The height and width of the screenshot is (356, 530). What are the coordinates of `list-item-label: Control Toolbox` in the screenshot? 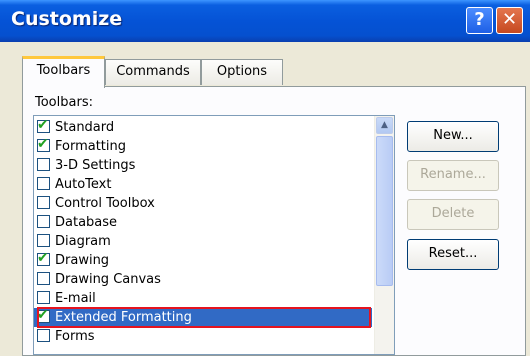 It's located at (105, 203).